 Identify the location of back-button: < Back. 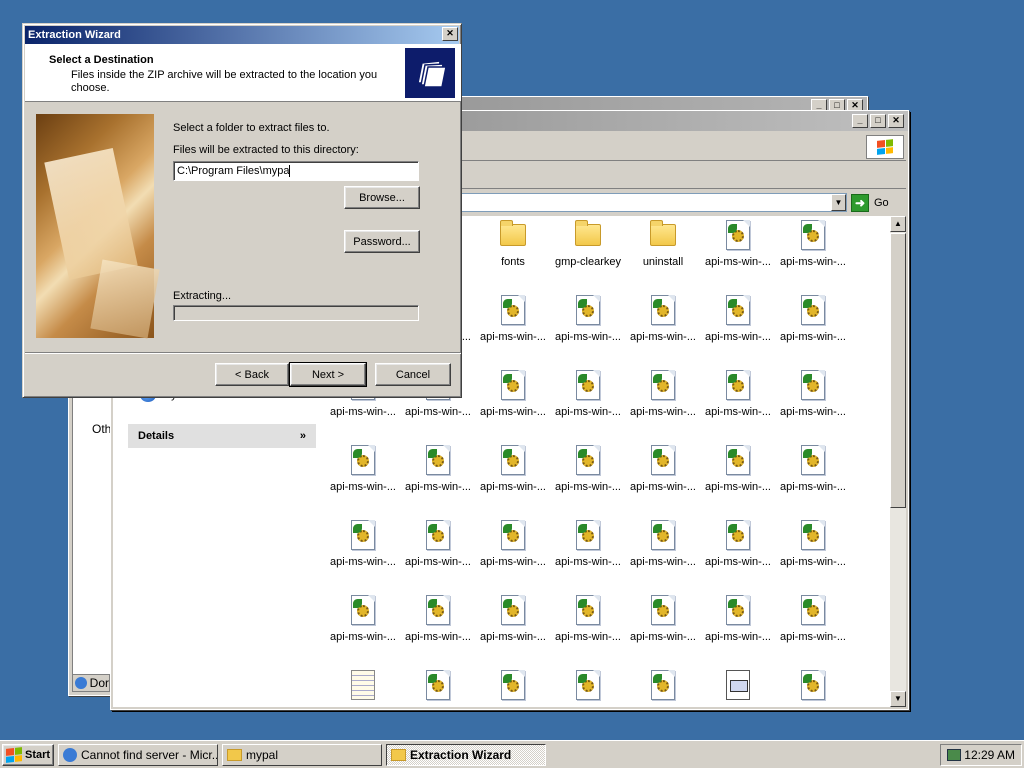
(252, 374).